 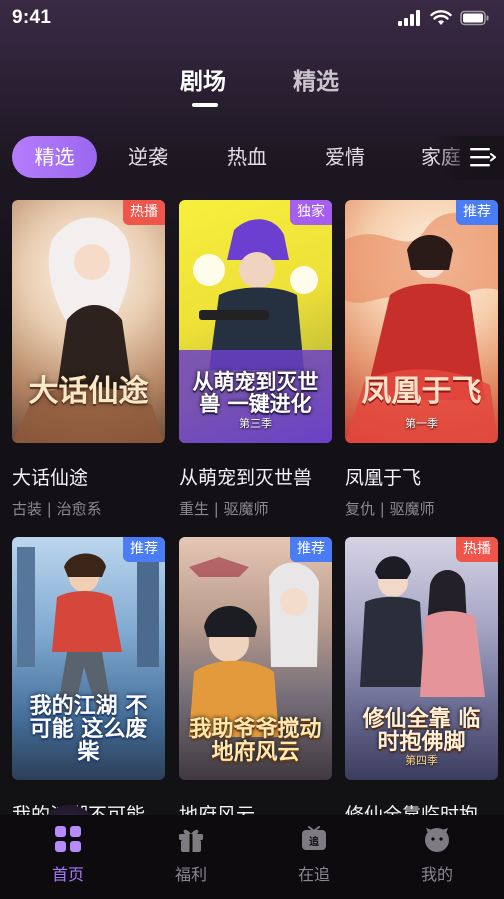 What do you see at coordinates (203, 79) in the screenshot?
I see `tab-theater: 剧场` at bounding box center [203, 79].